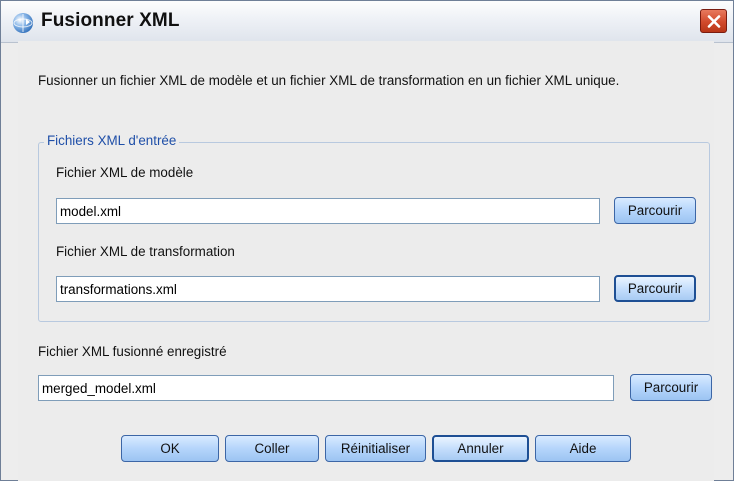 Image resolution: width=734 pixels, height=481 pixels. I want to click on output-file-input, so click(326, 388).